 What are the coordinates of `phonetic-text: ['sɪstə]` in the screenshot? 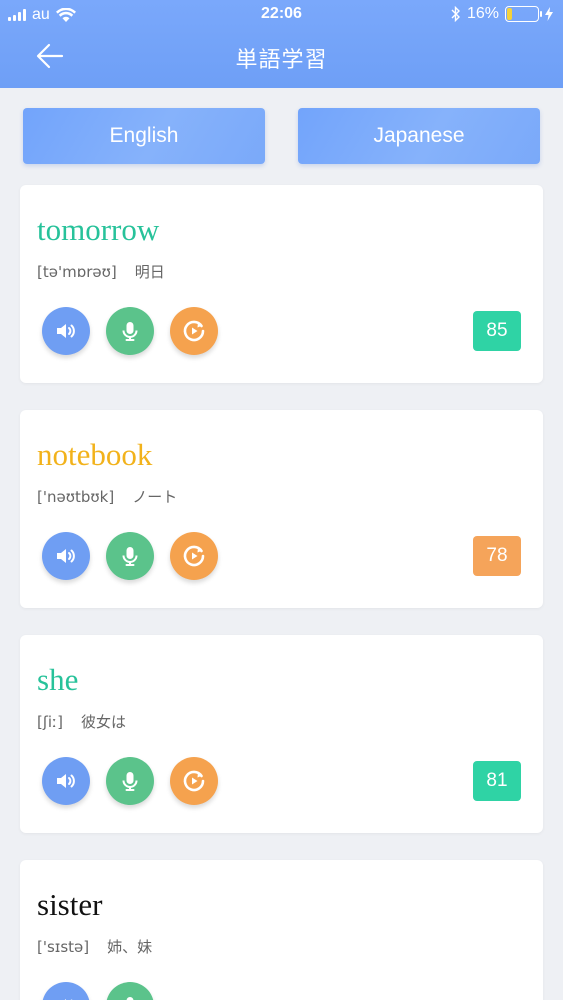 It's located at (63, 947).